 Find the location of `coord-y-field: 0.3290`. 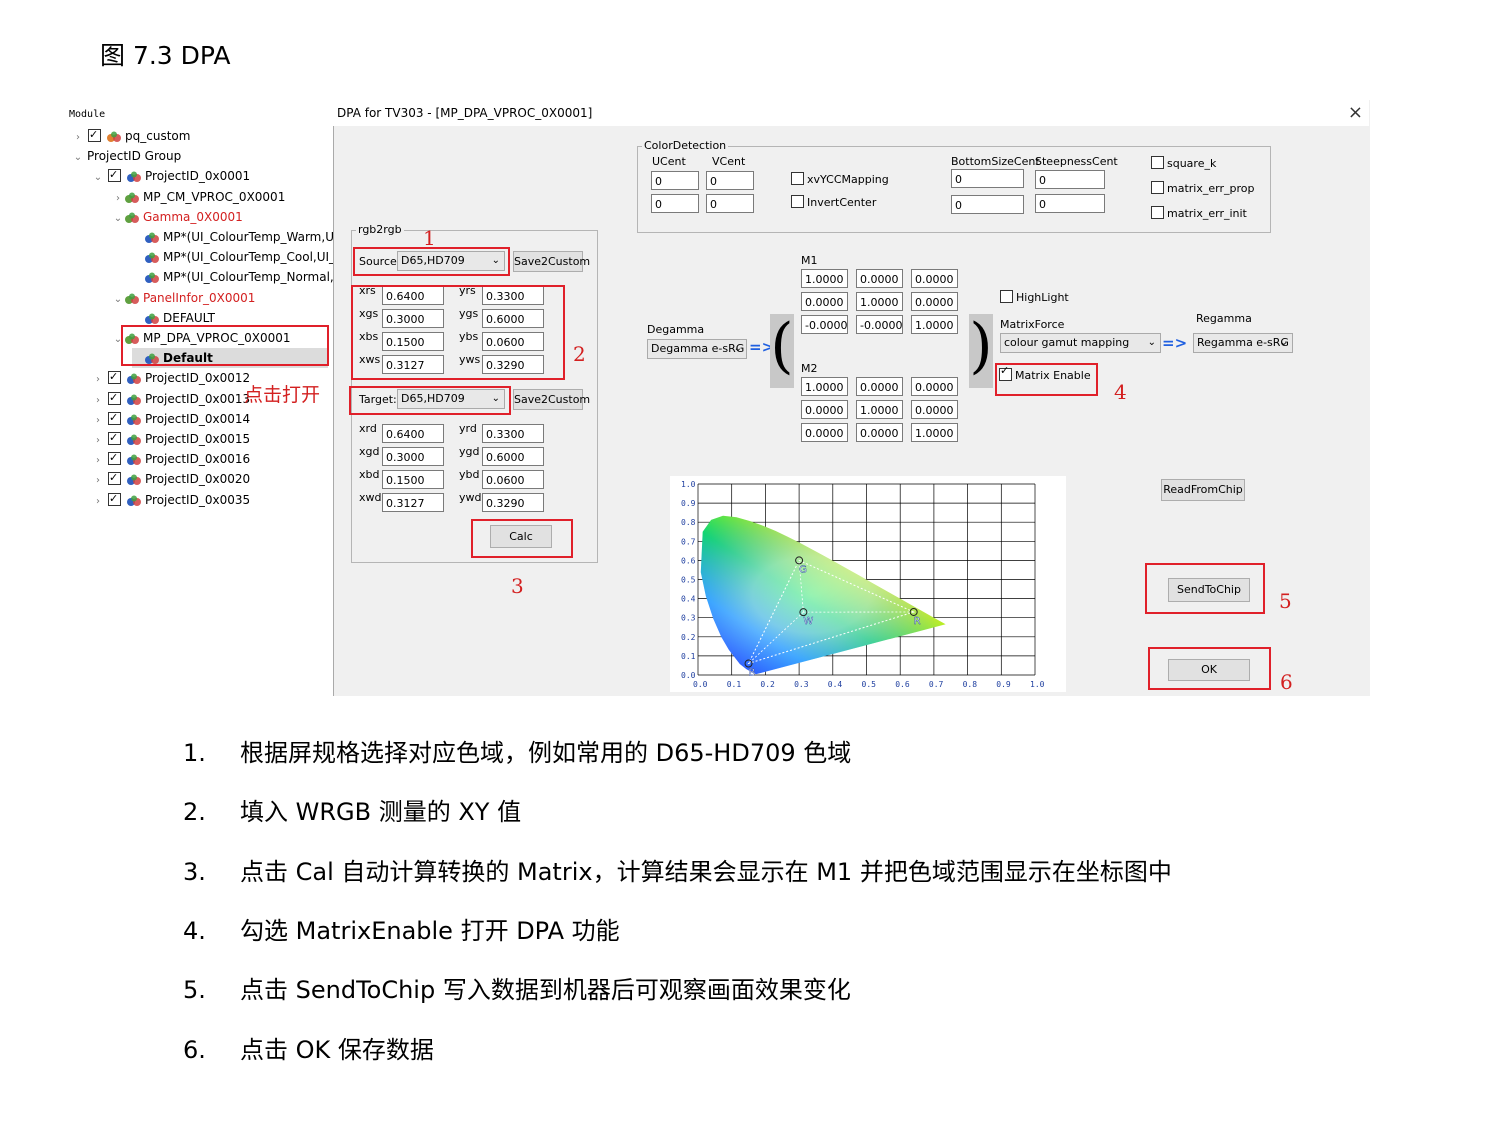

coord-y-field: 0.3290 is located at coordinates (513, 502).